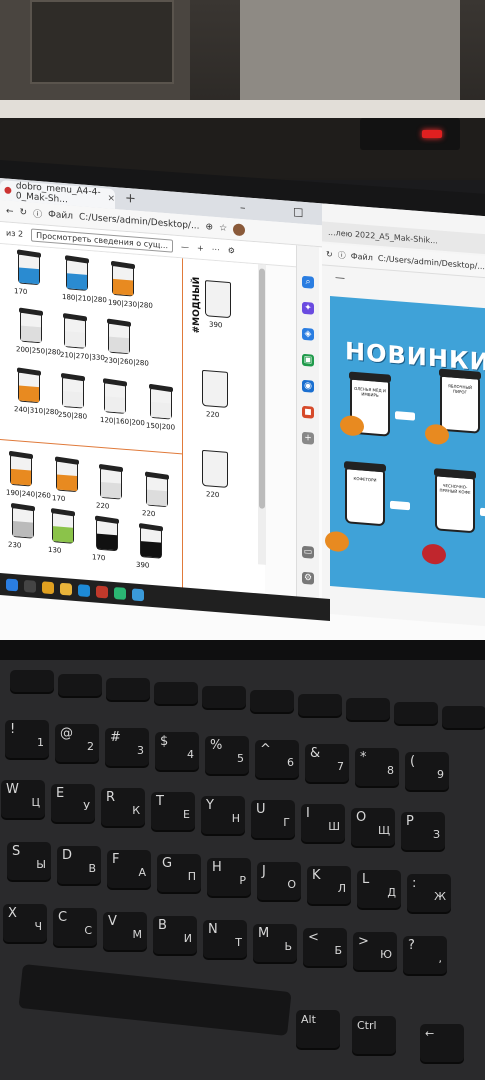 This screenshot has height=1080, width=485. I want to click on keyboard-key: WЦ, so click(23, 799).